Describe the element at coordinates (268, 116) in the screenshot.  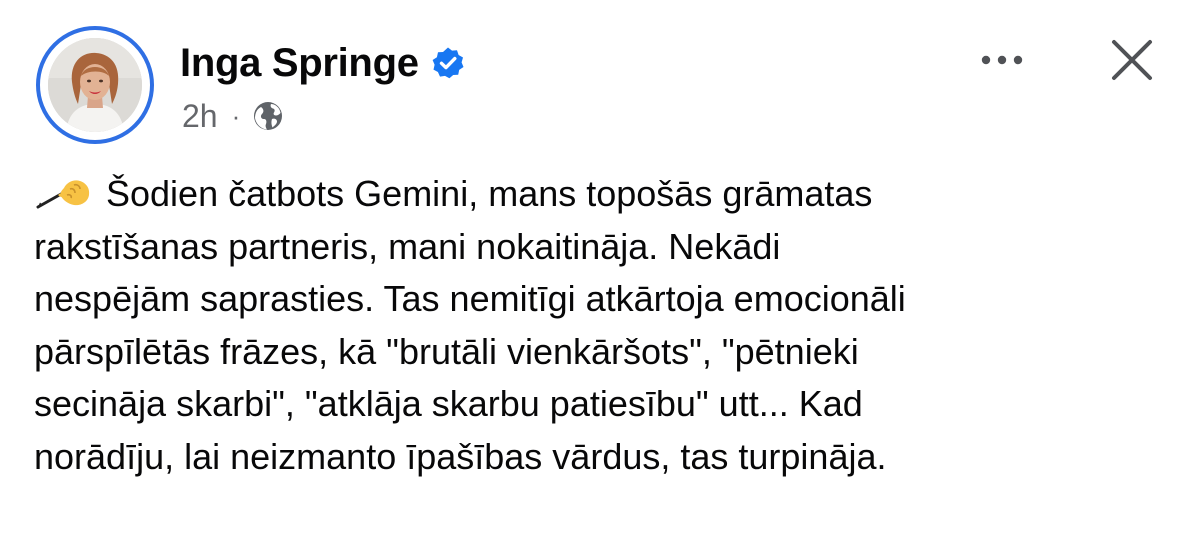
I see `globe-icon` at that location.